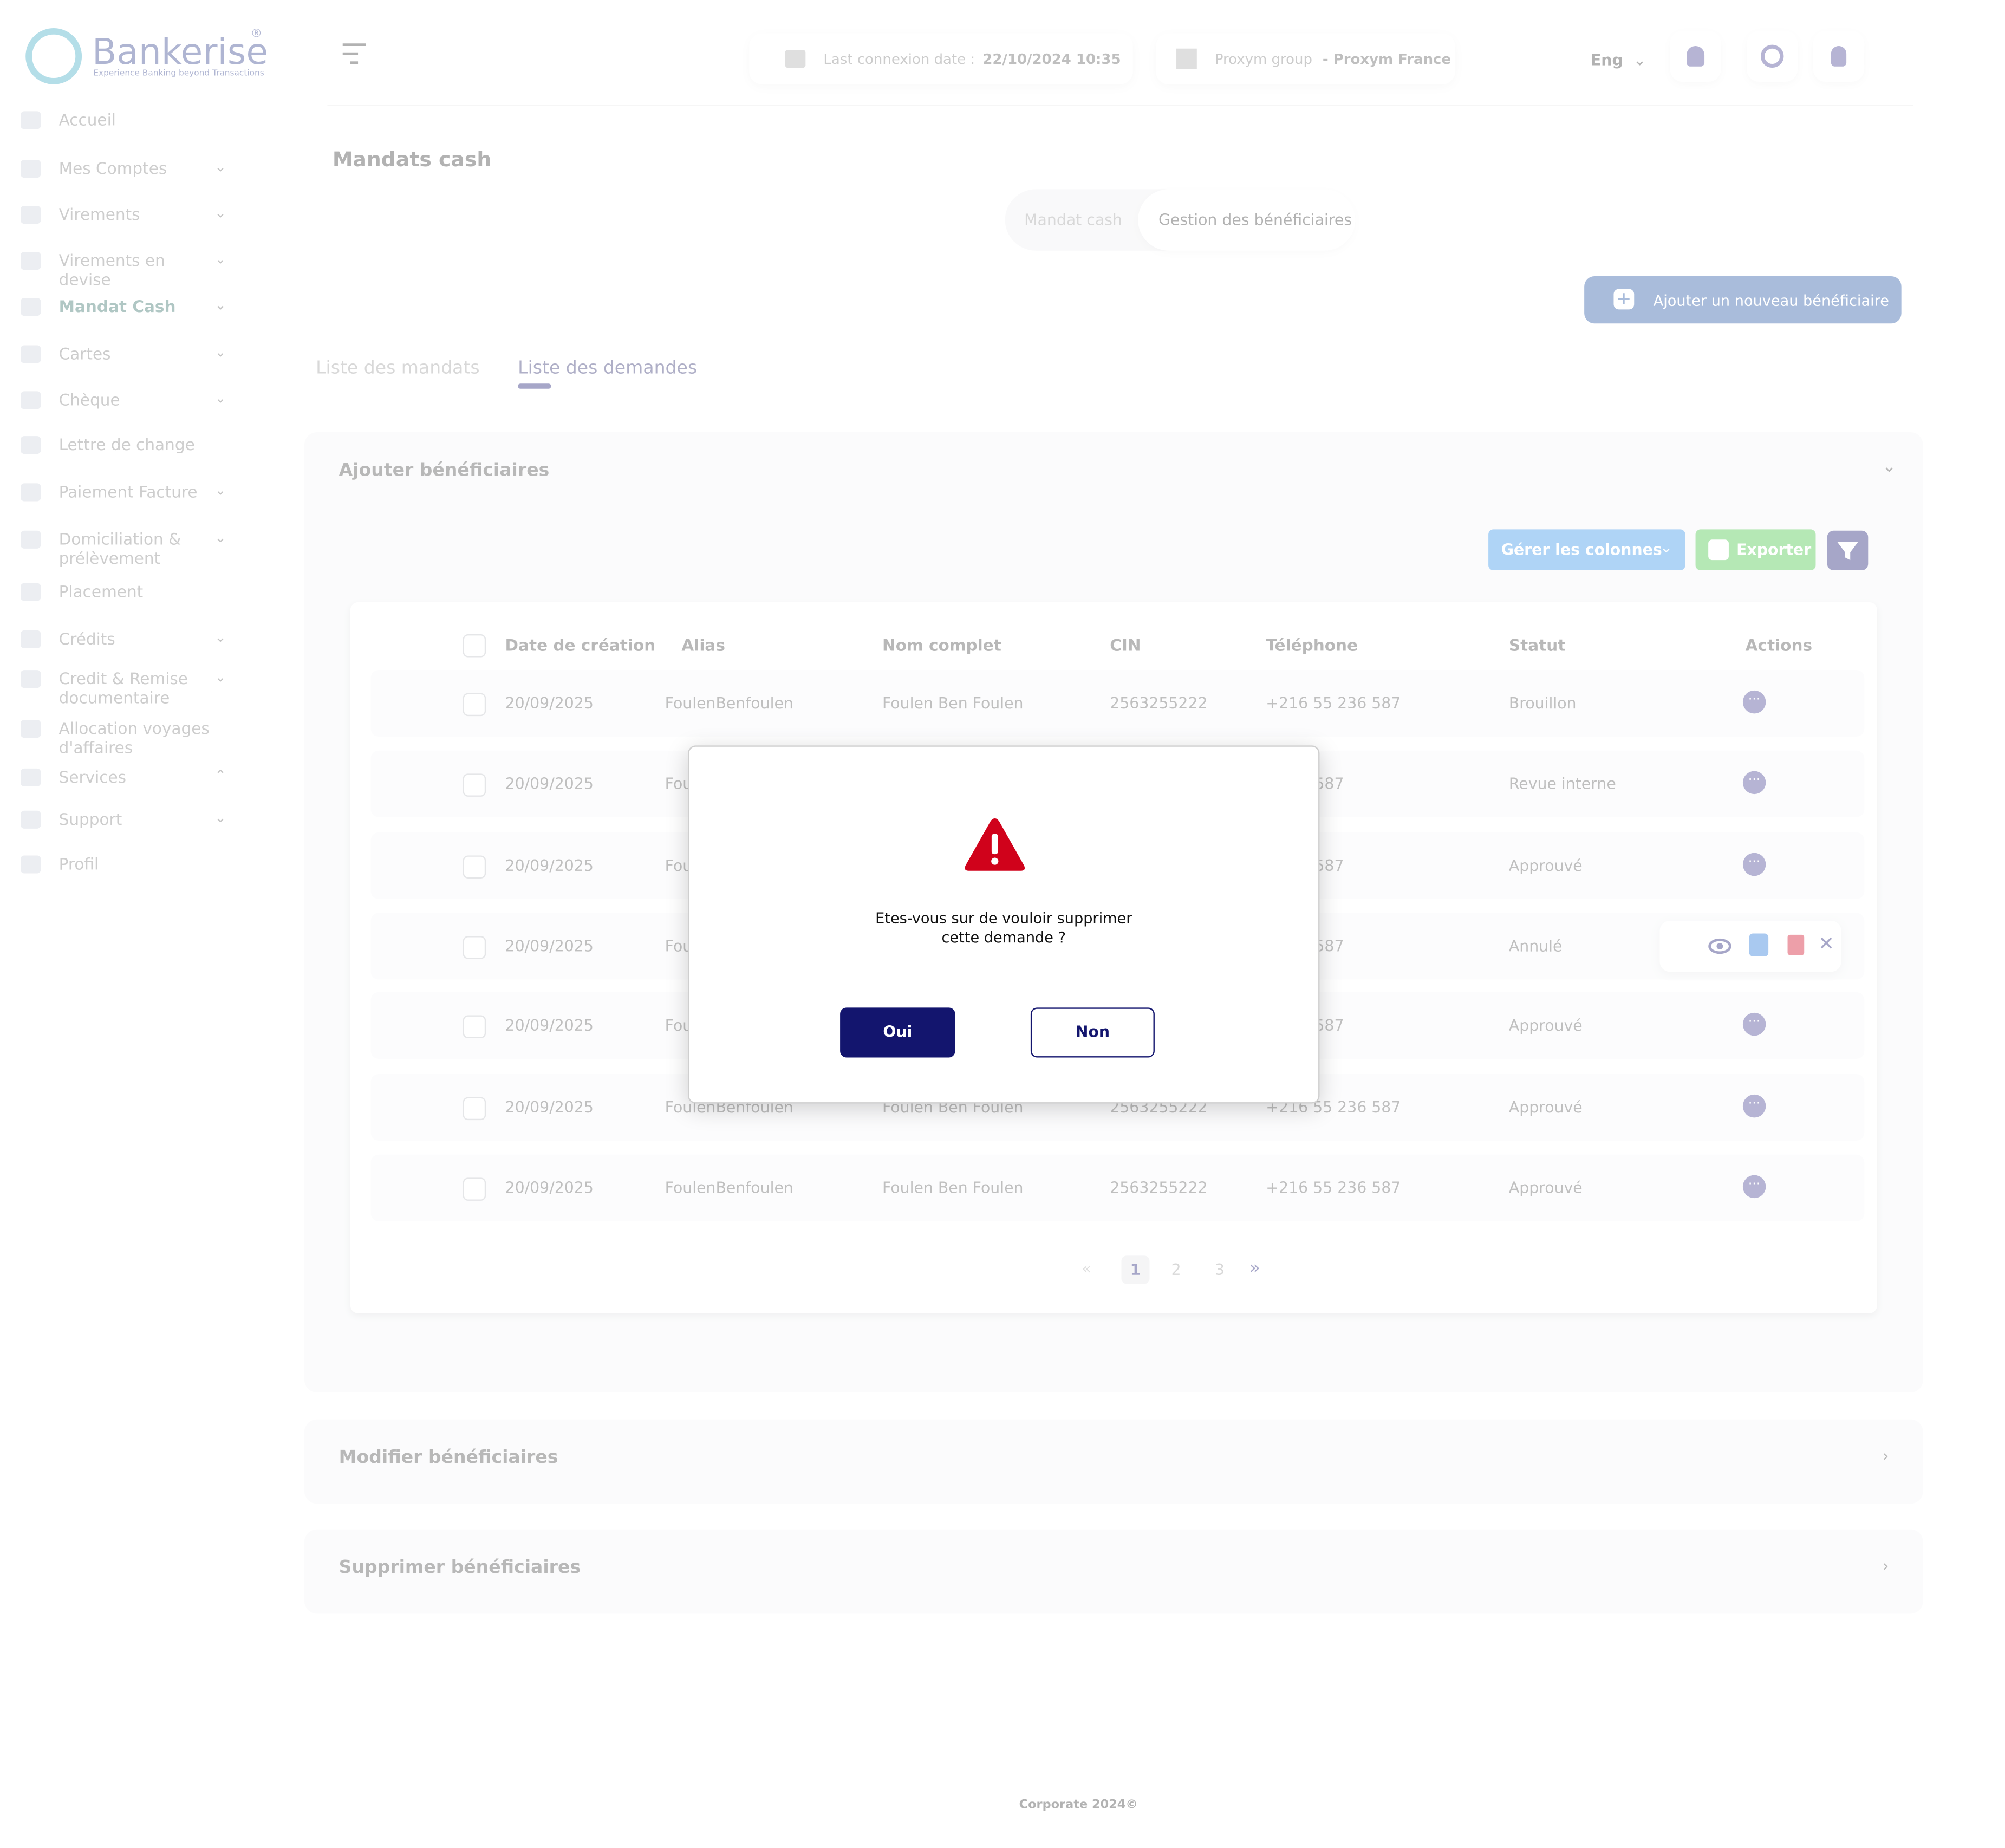 The width and height of the screenshot is (2005, 1848). I want to click on filter-button, so click(1848, 550).